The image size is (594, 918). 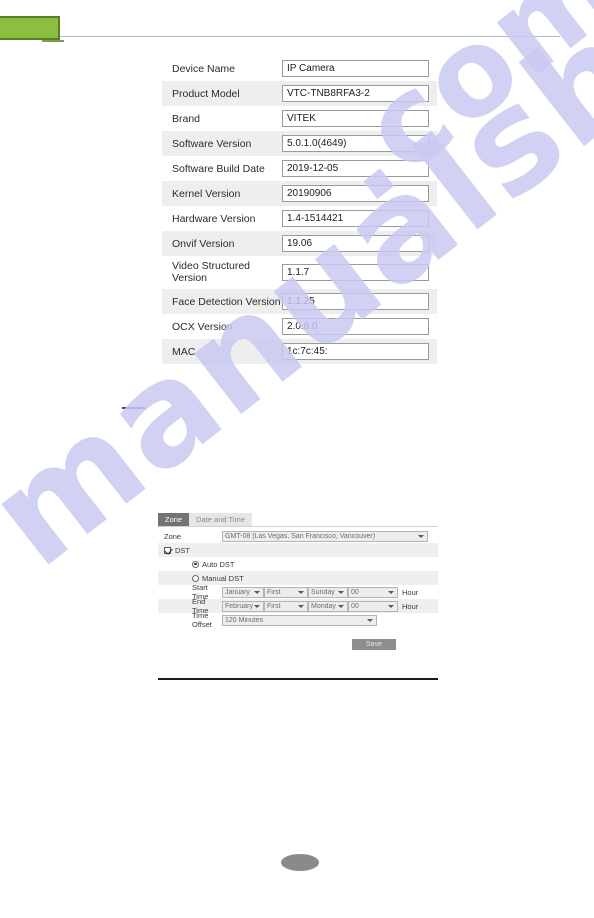 I want to click on table-row: OCX Version 2.0.8.0, so click(x=299, y=326).